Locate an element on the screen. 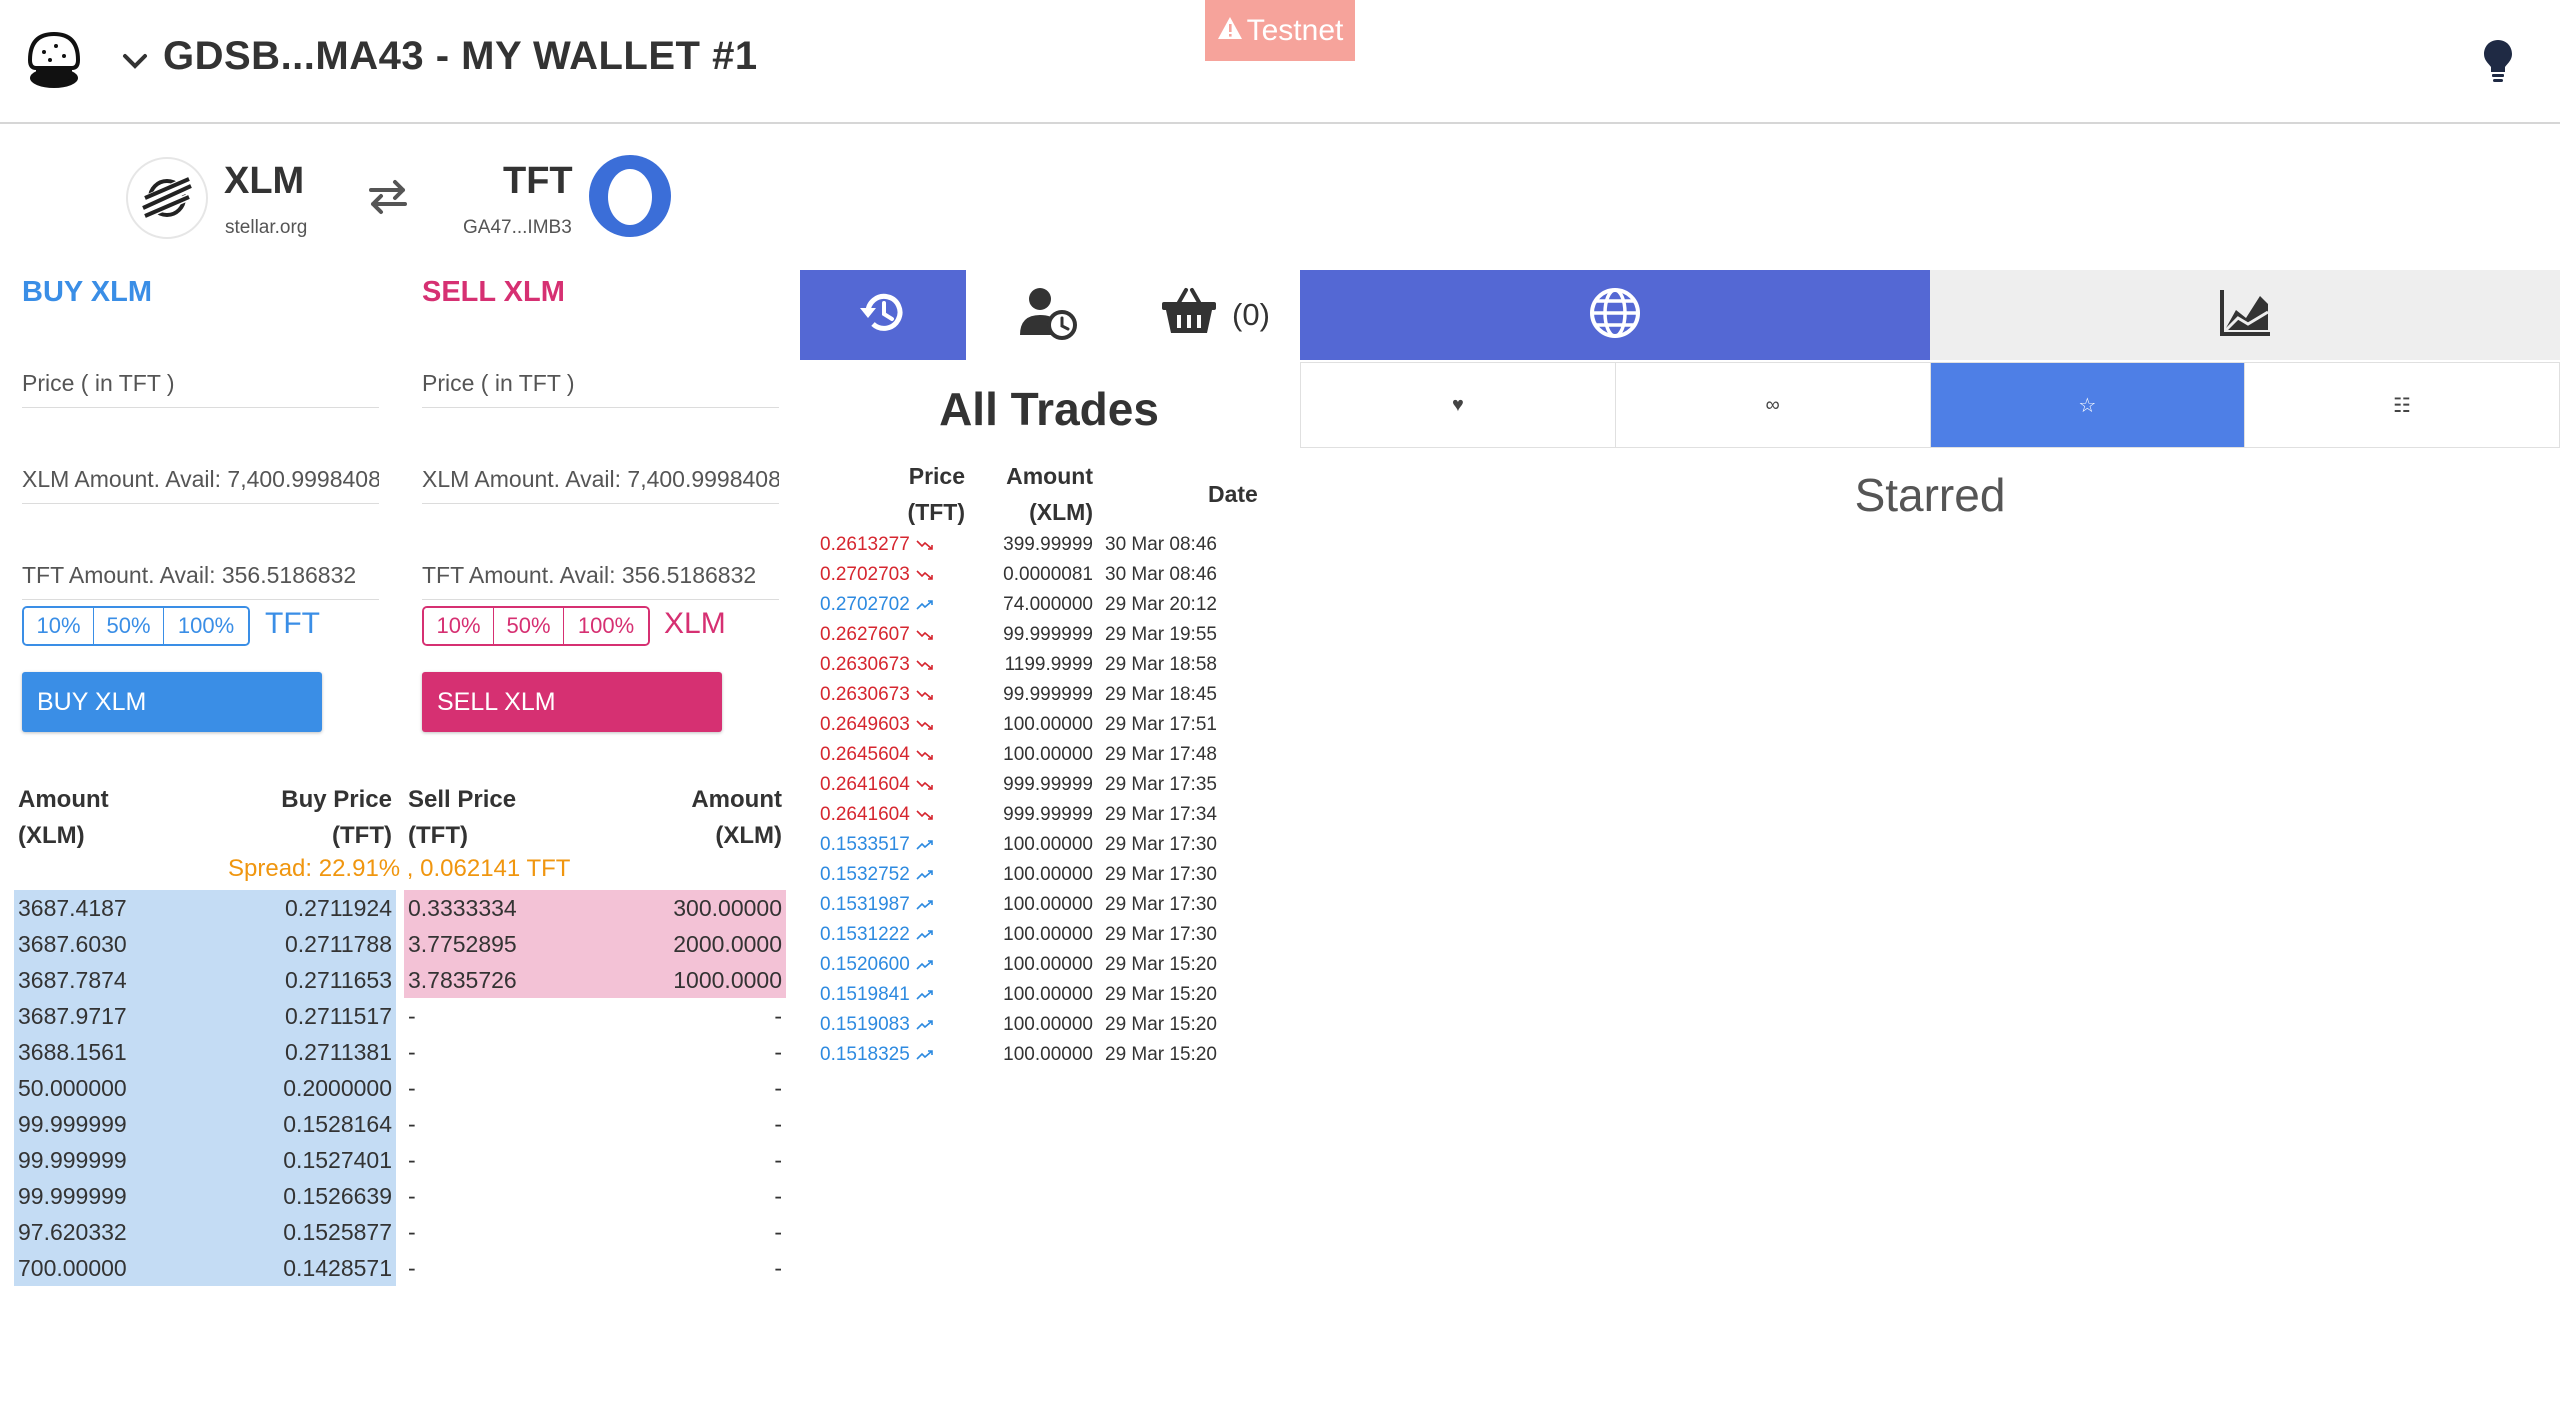 The height and width of the screenshot is (1416, 2560). bid-amount: 3688.1561 is located at coordinates (72, 1051).